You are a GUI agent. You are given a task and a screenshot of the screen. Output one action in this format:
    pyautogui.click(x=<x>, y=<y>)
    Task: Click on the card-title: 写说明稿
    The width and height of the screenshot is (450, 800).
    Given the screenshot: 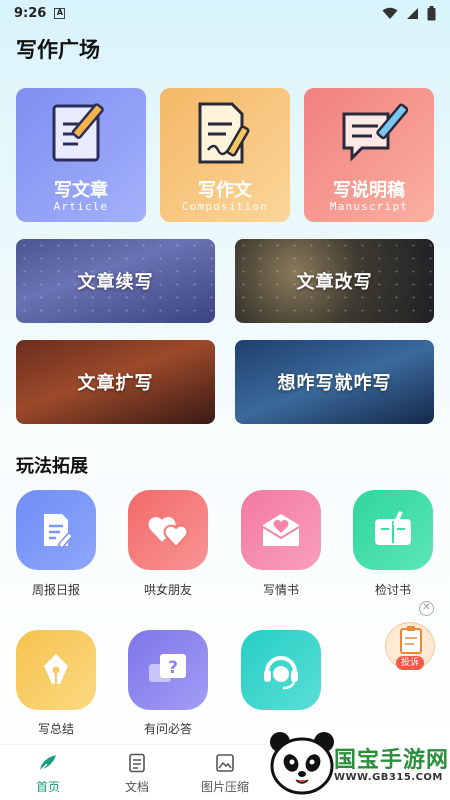 What is the action you would take?
    pyautogui.click(x=369, y=190)
    